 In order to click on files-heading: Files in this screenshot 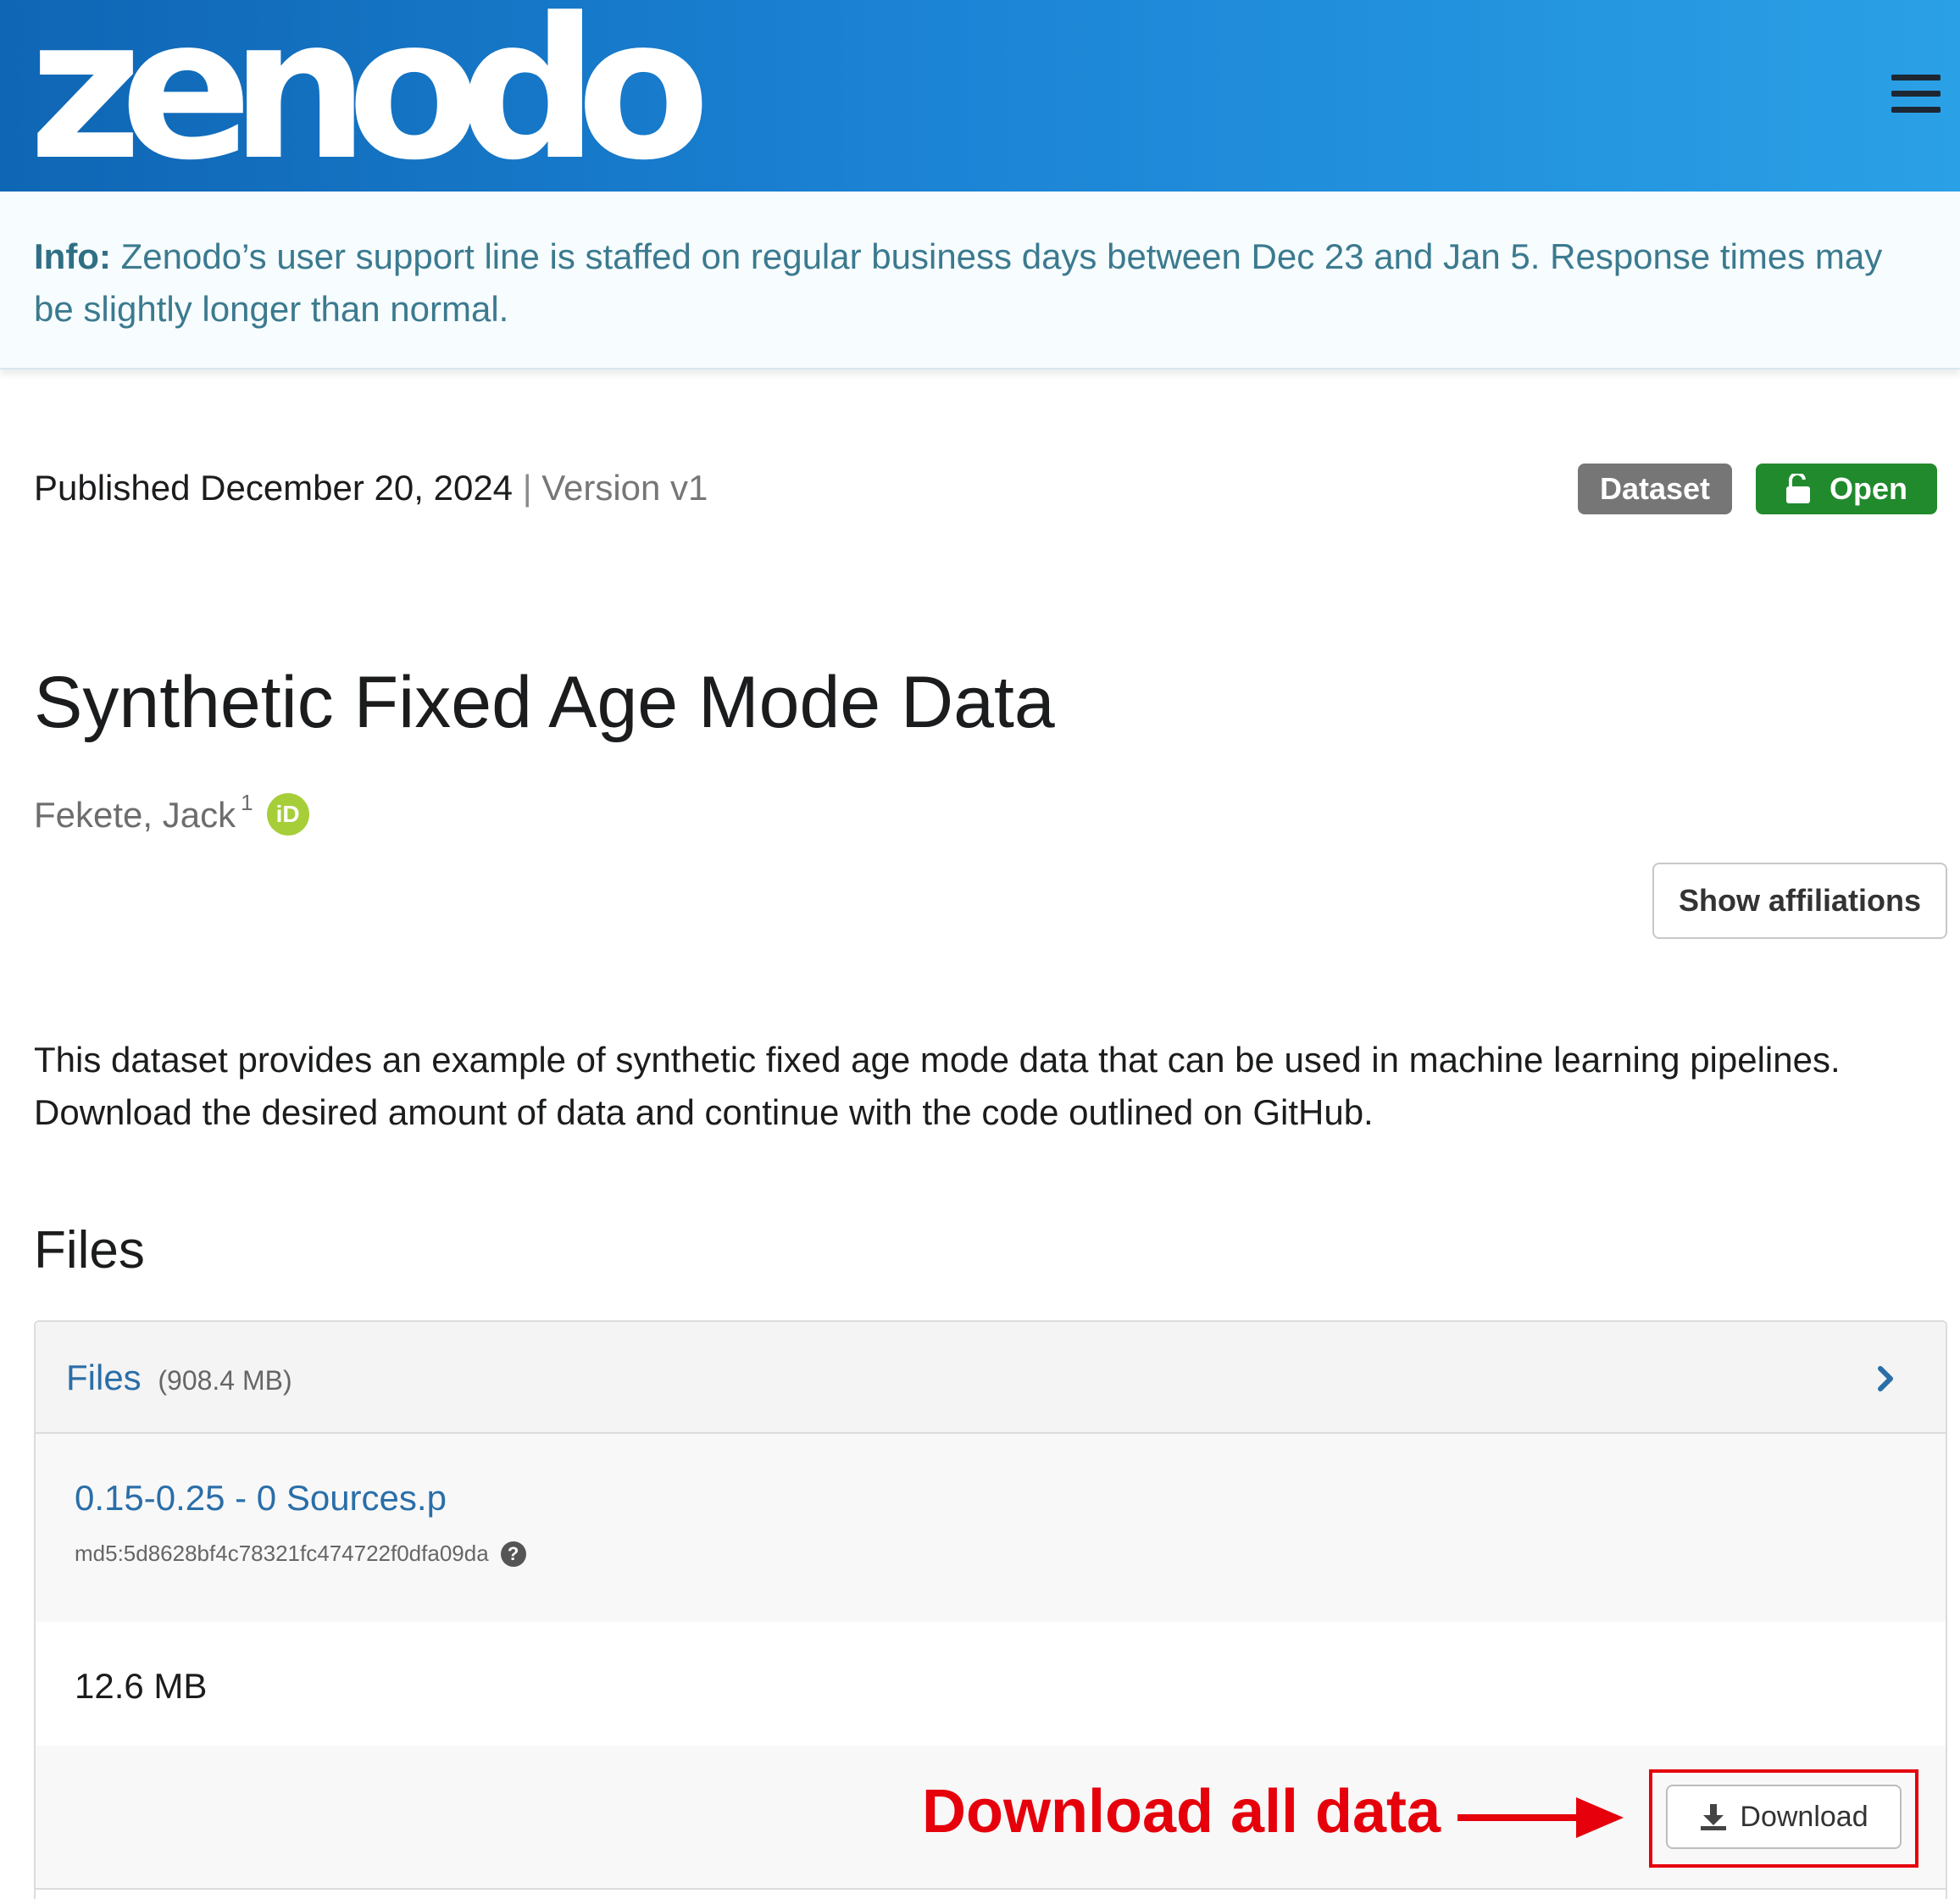, I will do `click(89, 1251)`.